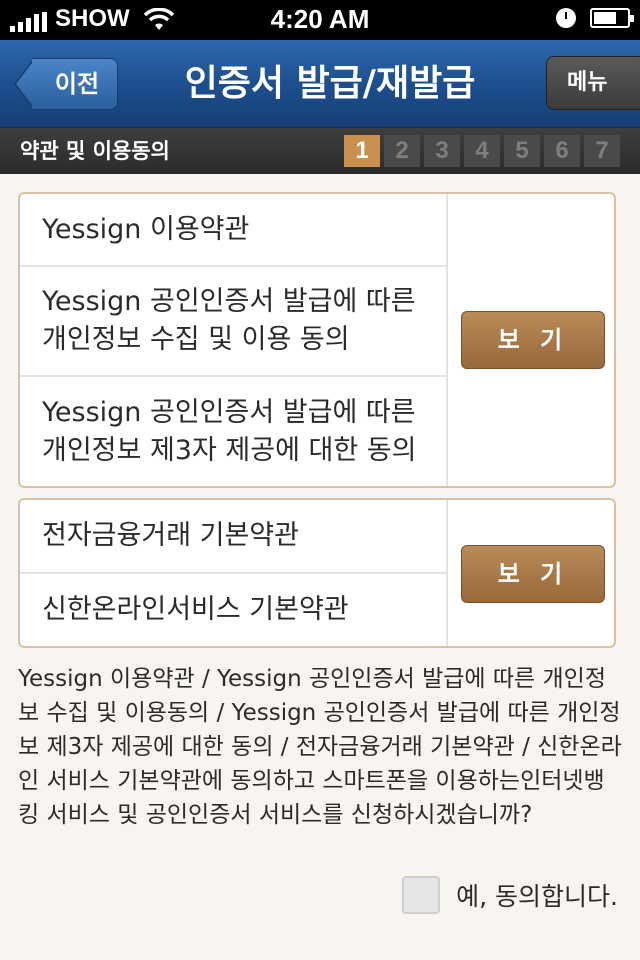 The height and width of the screenshot is (960, 640). I want to click on status-right, so click(595, 18).